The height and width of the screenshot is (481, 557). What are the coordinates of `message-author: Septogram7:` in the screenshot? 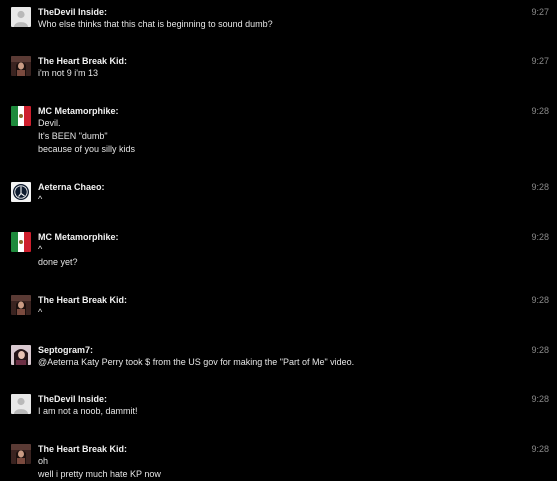 It's located at (65, 350).